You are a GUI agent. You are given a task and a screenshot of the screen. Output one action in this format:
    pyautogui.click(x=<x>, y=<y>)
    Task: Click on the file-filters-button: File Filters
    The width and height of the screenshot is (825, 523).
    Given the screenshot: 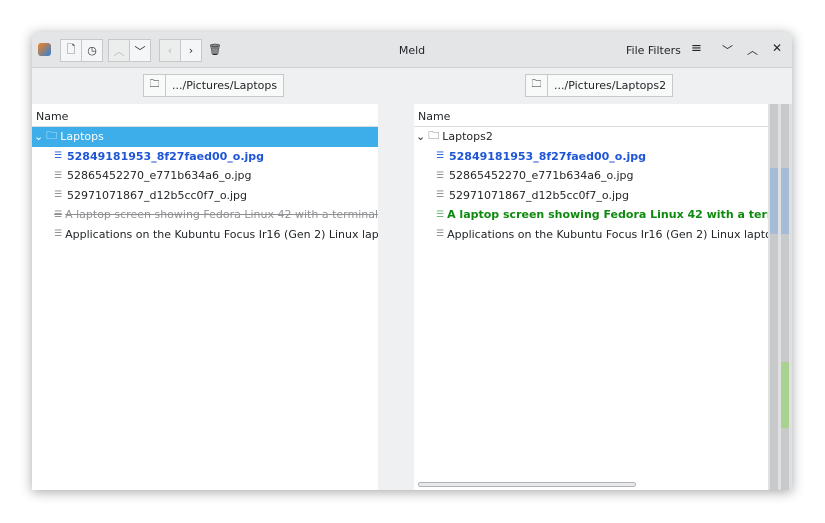 What is the action you would take?
    pyautogui.click(x=653, y=50)
    